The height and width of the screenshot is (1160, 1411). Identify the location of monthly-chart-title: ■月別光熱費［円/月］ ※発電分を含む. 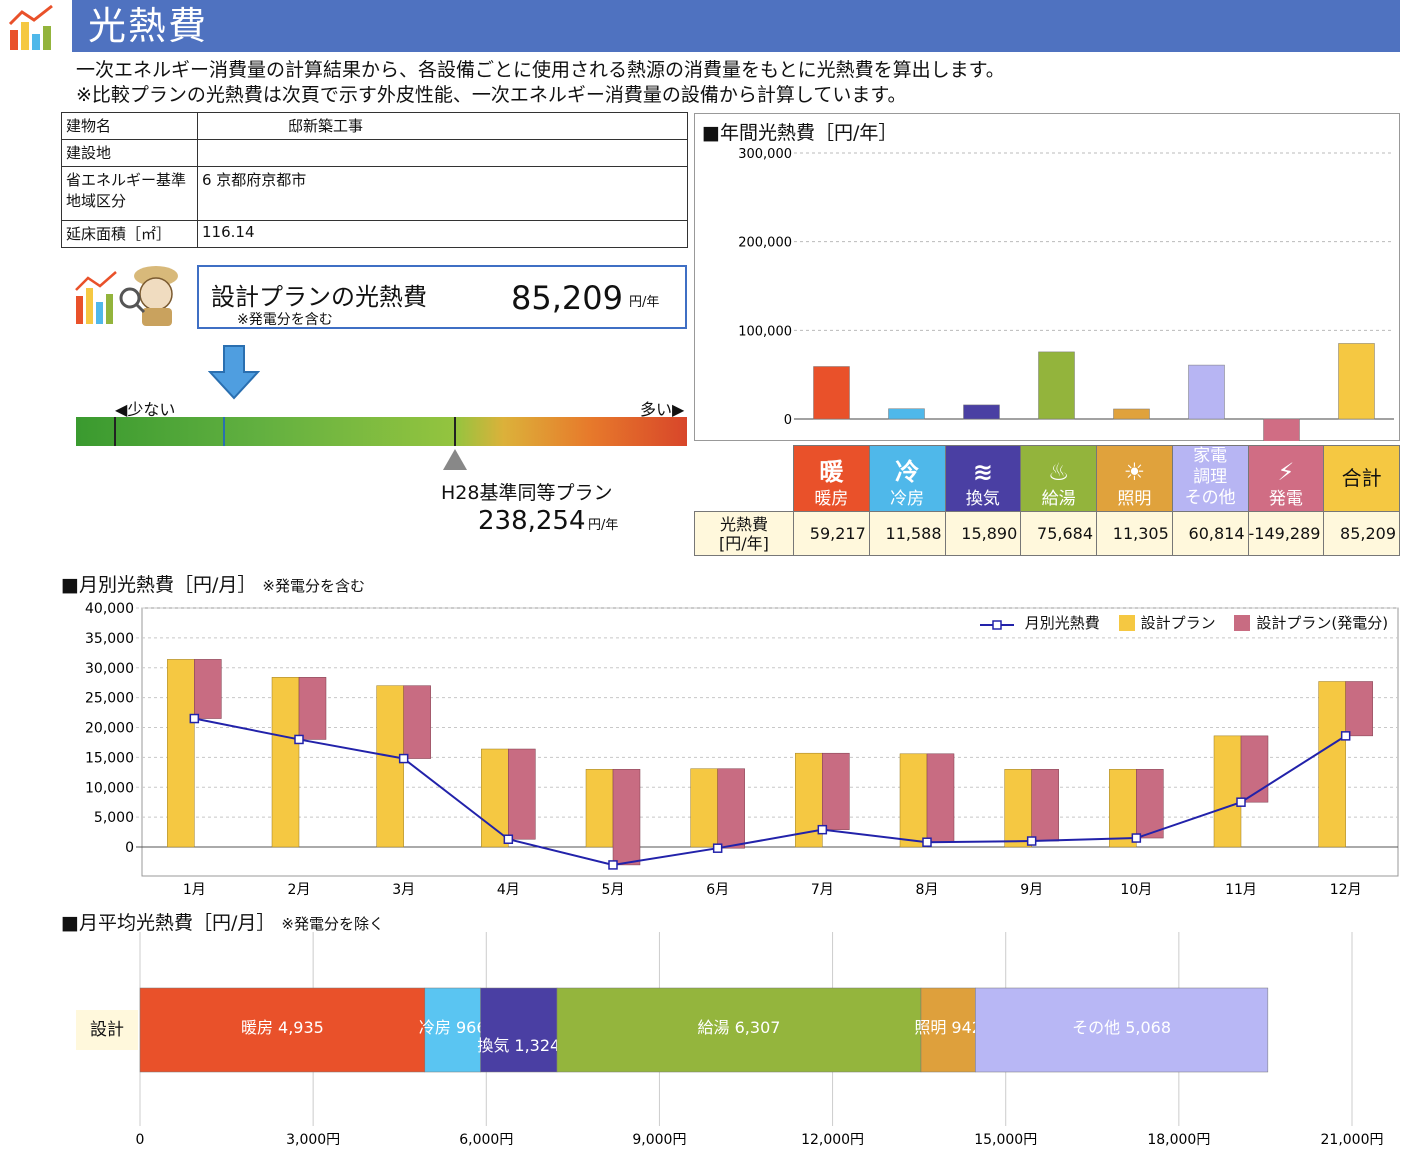
(213, 583).